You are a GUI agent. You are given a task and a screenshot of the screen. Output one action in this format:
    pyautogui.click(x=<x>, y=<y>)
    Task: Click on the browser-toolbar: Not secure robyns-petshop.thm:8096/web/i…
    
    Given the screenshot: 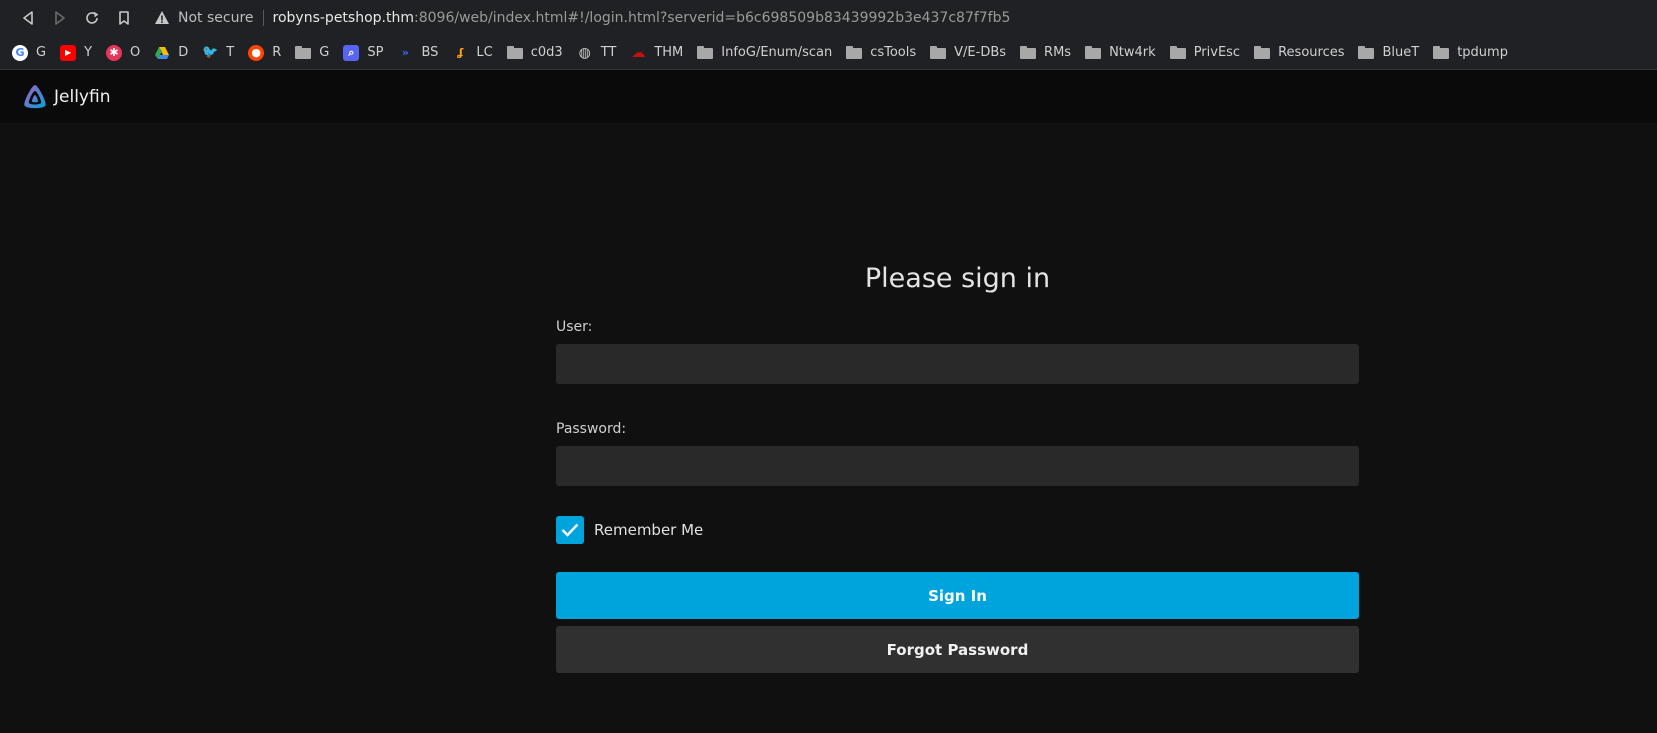 What is the action you would take?
    pyautogui.click(x=828, y=18)
    